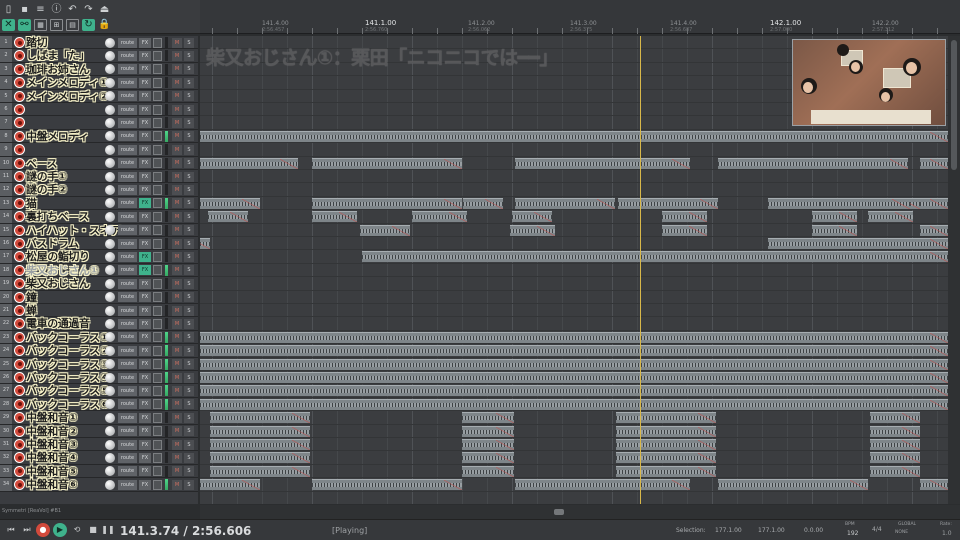 This screenshot has height=540, width=960. Describe the element at coordinates (104, 10) in the screenshot. I see `metronome-icon: ⏏` at that location.